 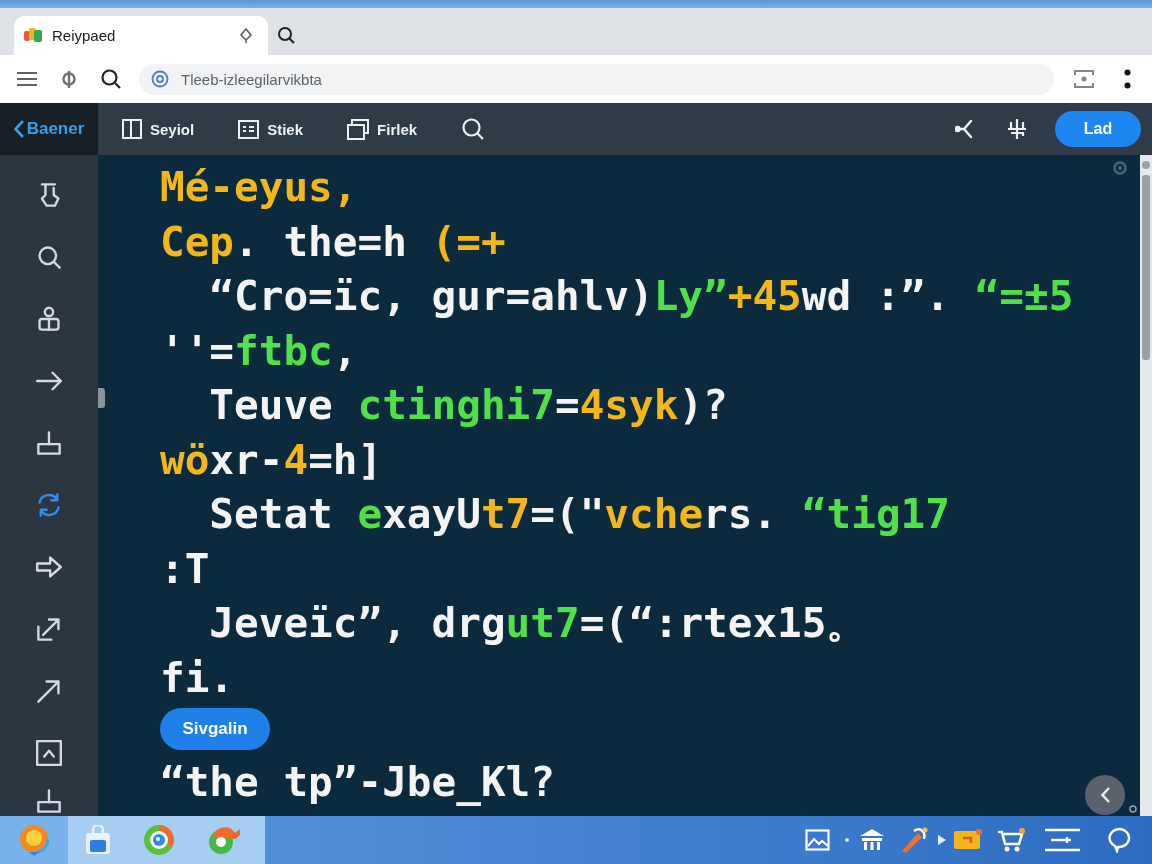 What do you see at coordinates (259, 187) in the screenshot?
I see `code-line: Mé-eyus,` at bounding box center [259, 187].